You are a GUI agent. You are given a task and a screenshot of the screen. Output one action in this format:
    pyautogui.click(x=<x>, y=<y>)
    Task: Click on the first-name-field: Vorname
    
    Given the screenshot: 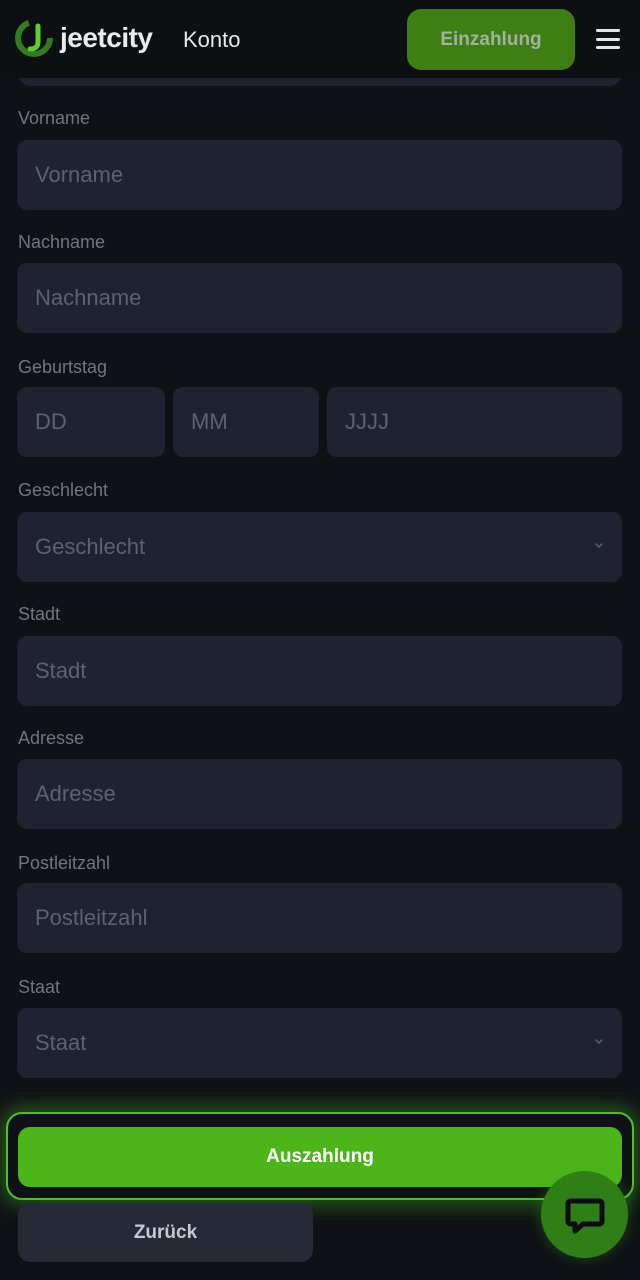 What is the action you would take?
    pyautogui.click(x=319, y=175)
    